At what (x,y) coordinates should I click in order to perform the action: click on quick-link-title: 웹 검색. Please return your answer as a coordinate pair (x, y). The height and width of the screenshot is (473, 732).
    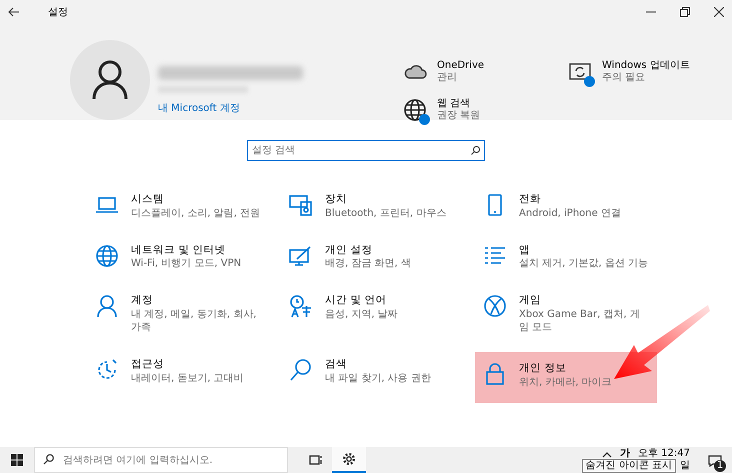
    Looking at the image, I should click on (454, 104).